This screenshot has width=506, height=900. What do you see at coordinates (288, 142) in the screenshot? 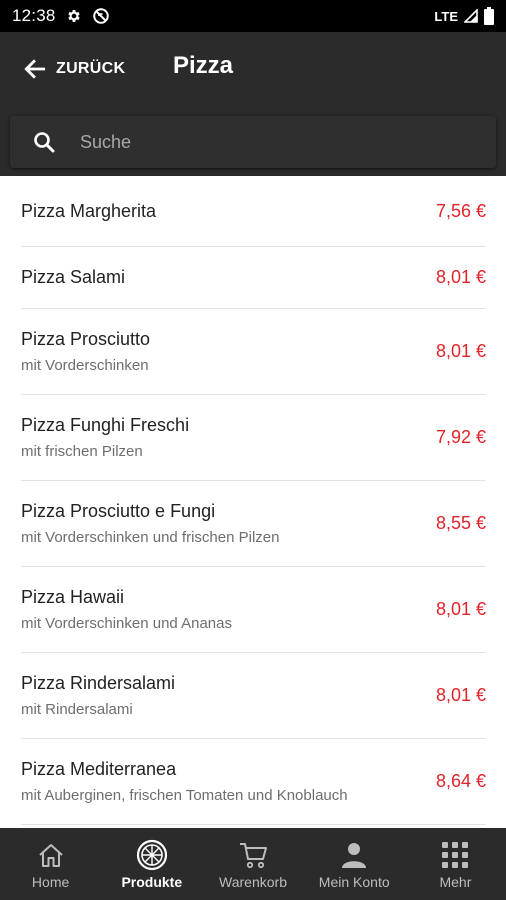
I see `search-input` at bounding box center [288, 142].